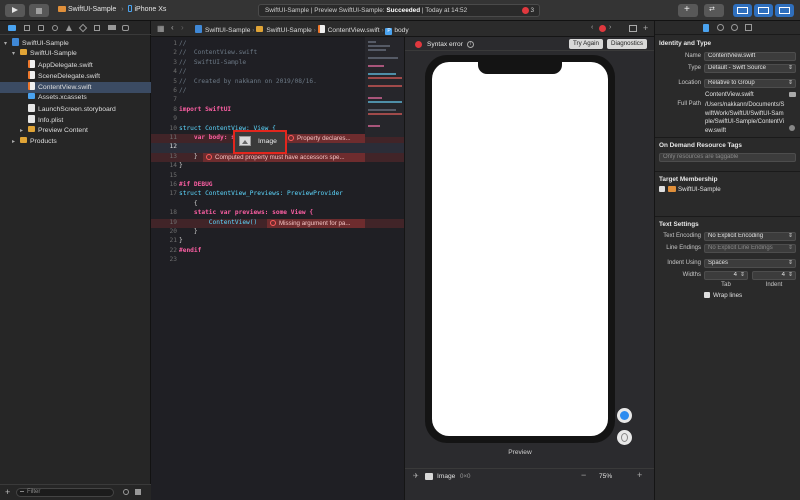  What do you see at coordinates (734, 27) in the screenshot?
I see `quick-help-icon` at bounding box center [734, 27].